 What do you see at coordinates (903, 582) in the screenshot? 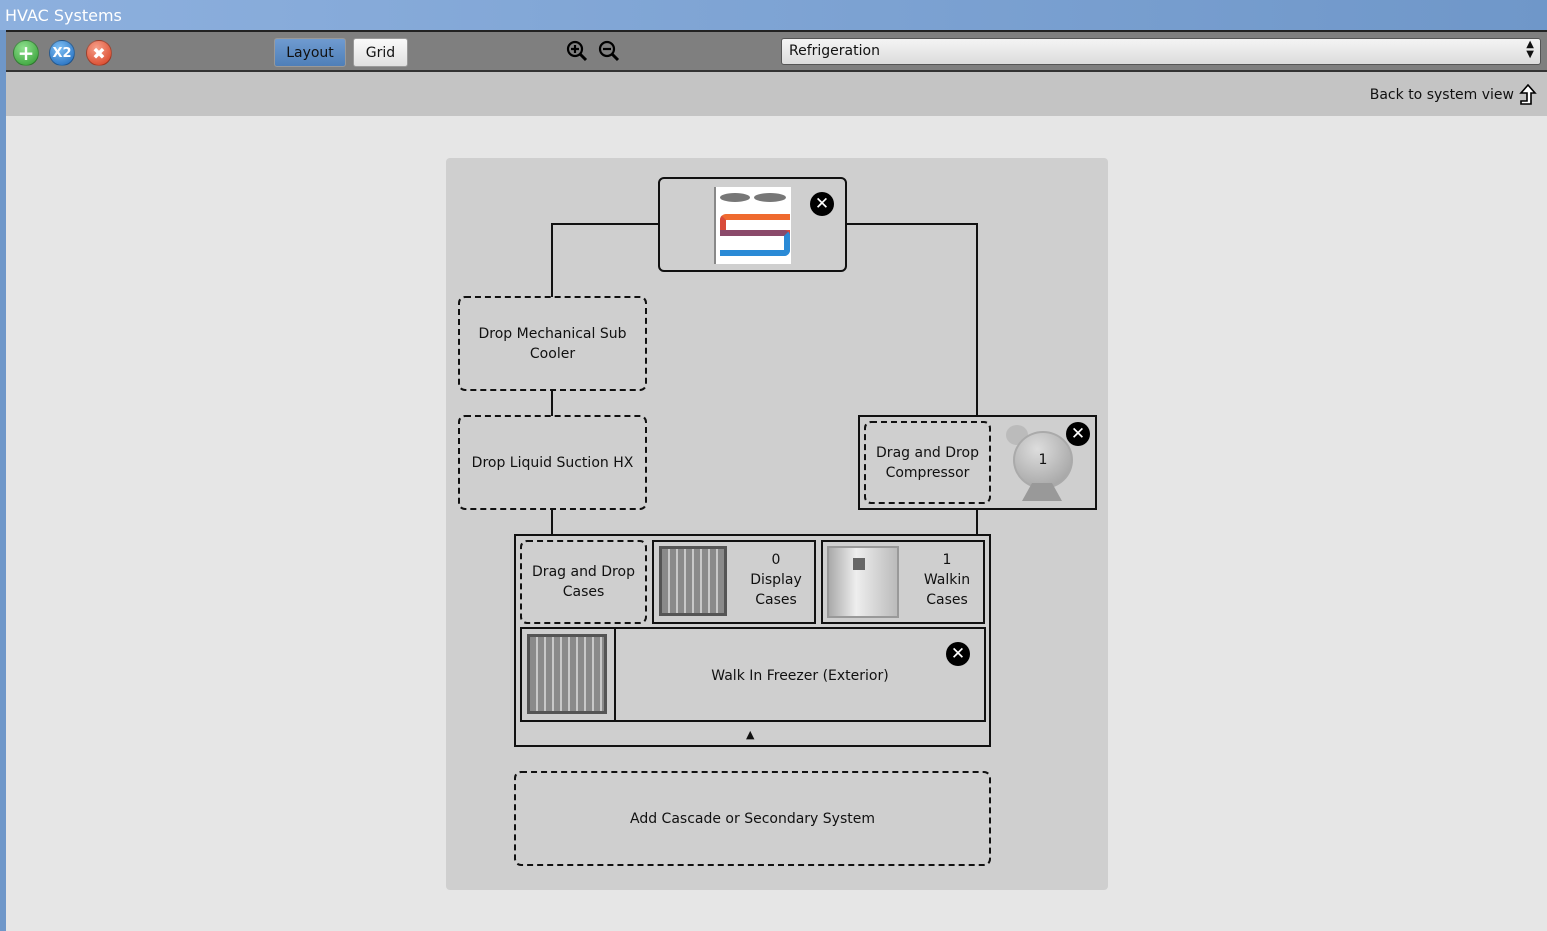
I see `walkin-cases-tile: 1 Walkin Cases` at bounding box center [903, 582].